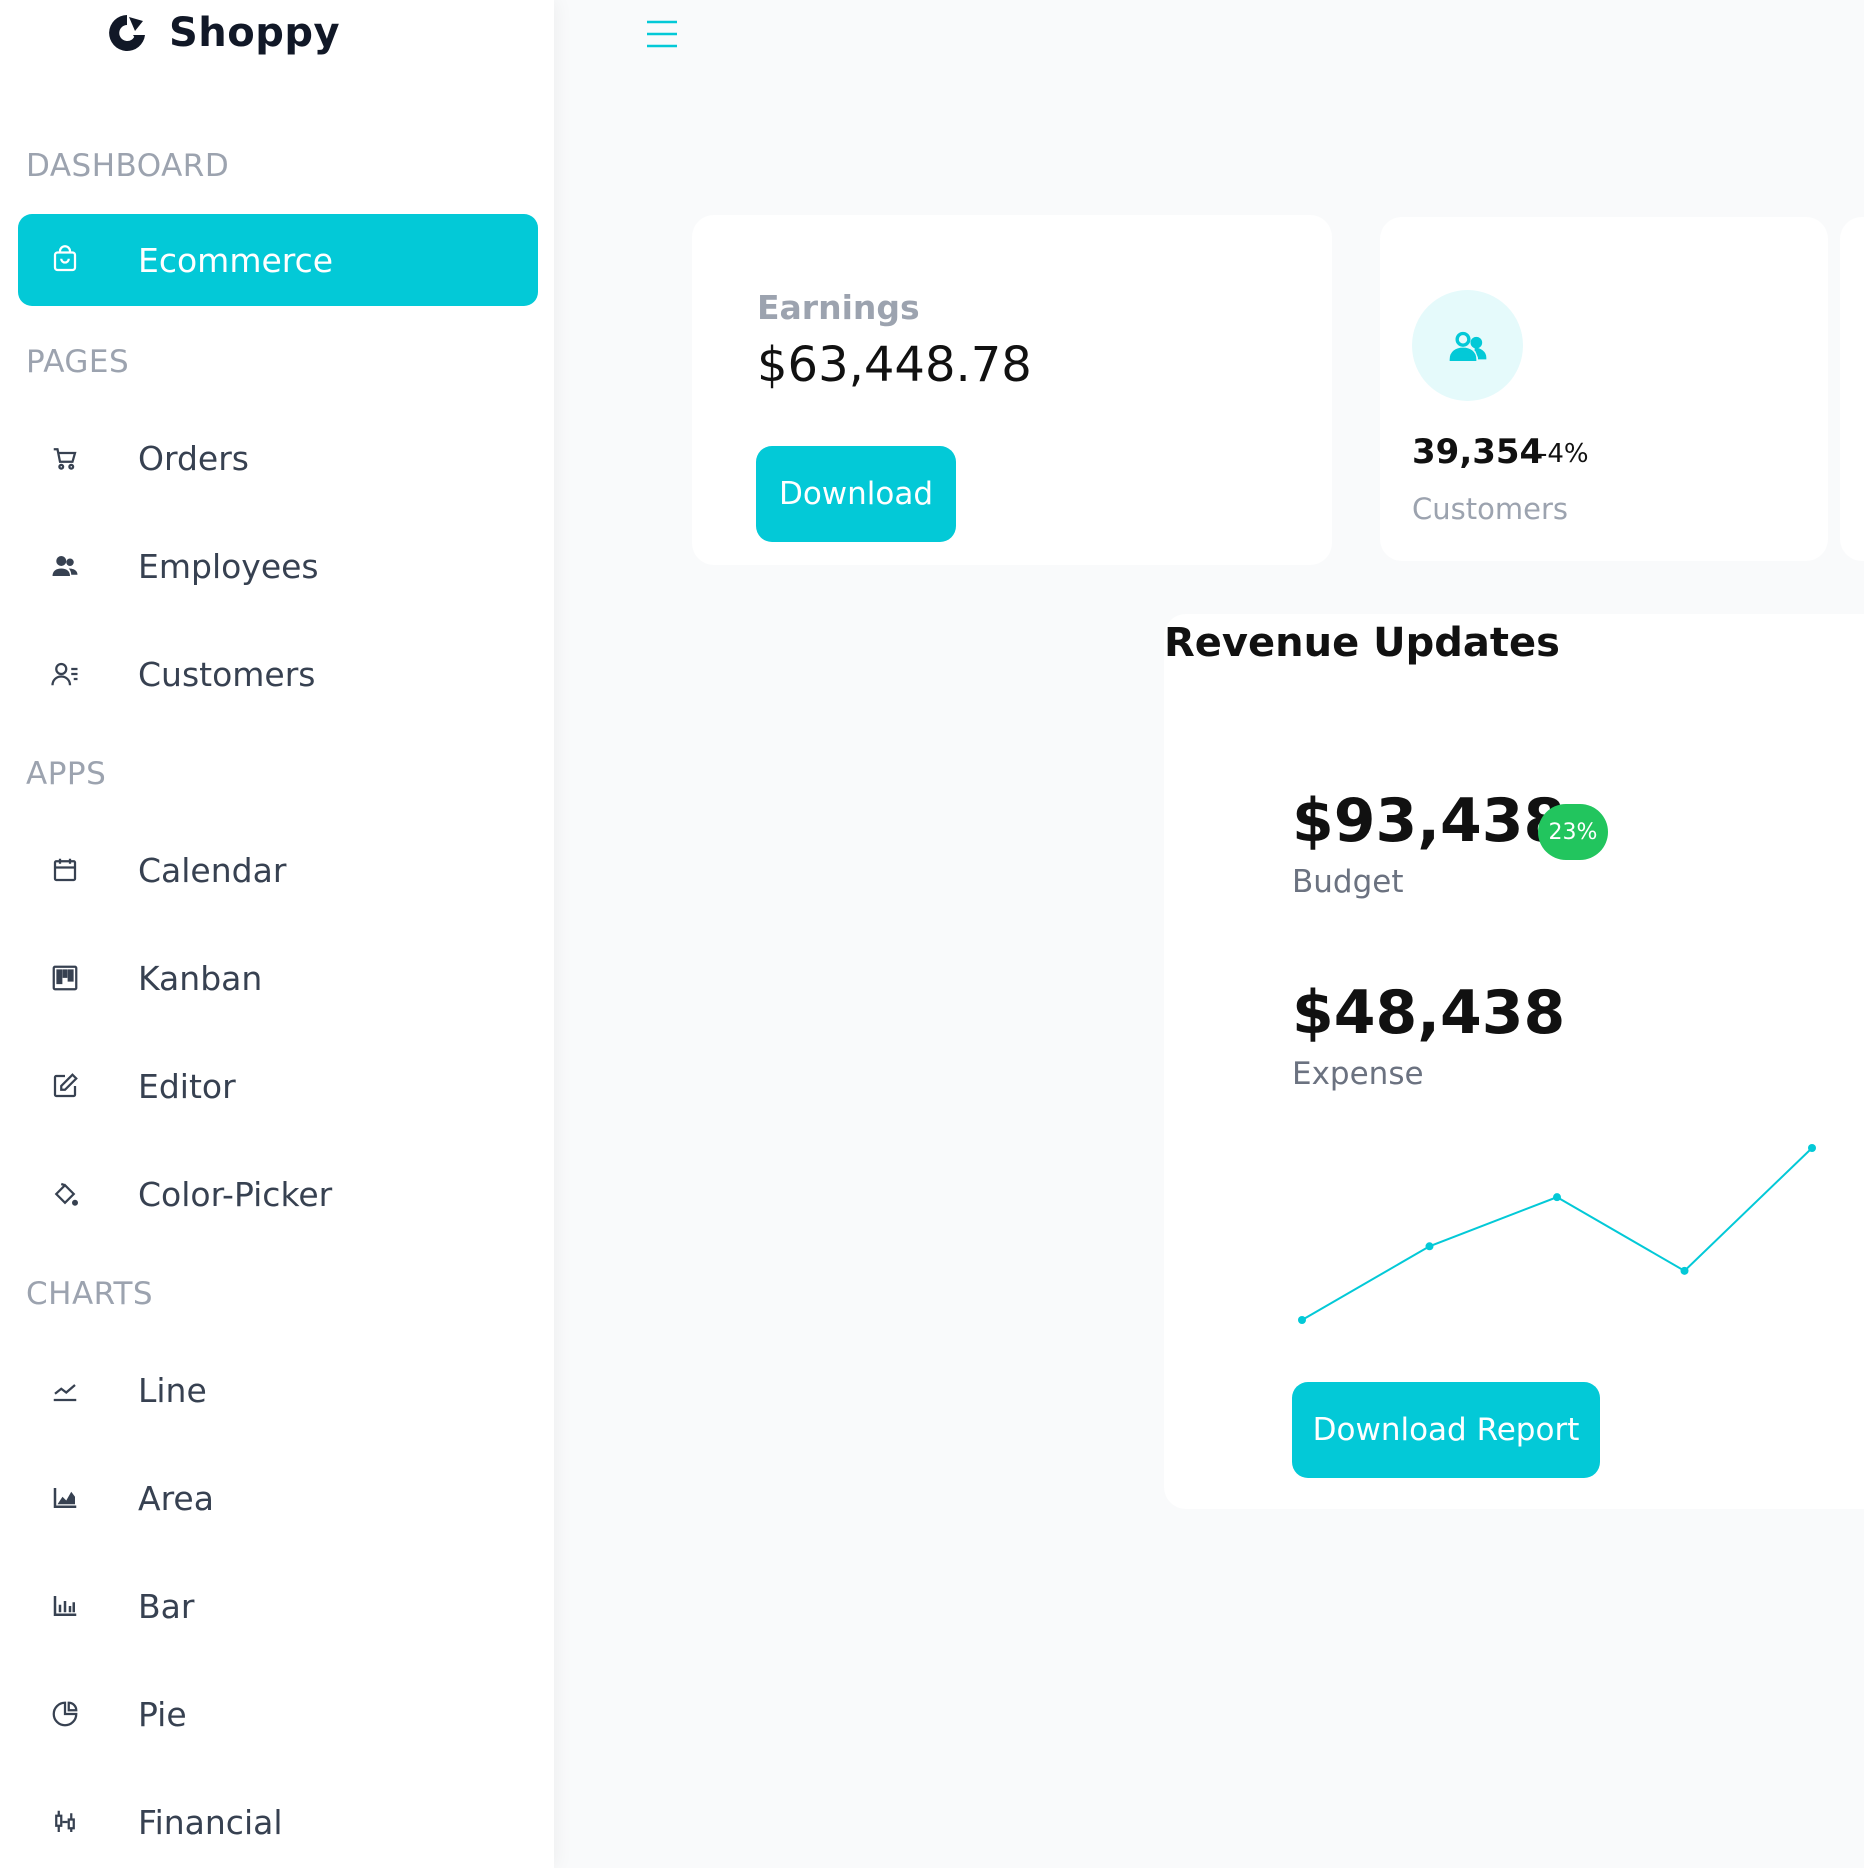 The image size is (1864, 1868). What do you see at coordinates (278, 1498) in the screenshot?
I see `sidebar-item-area: Area` at bounding box center [278, 1498].